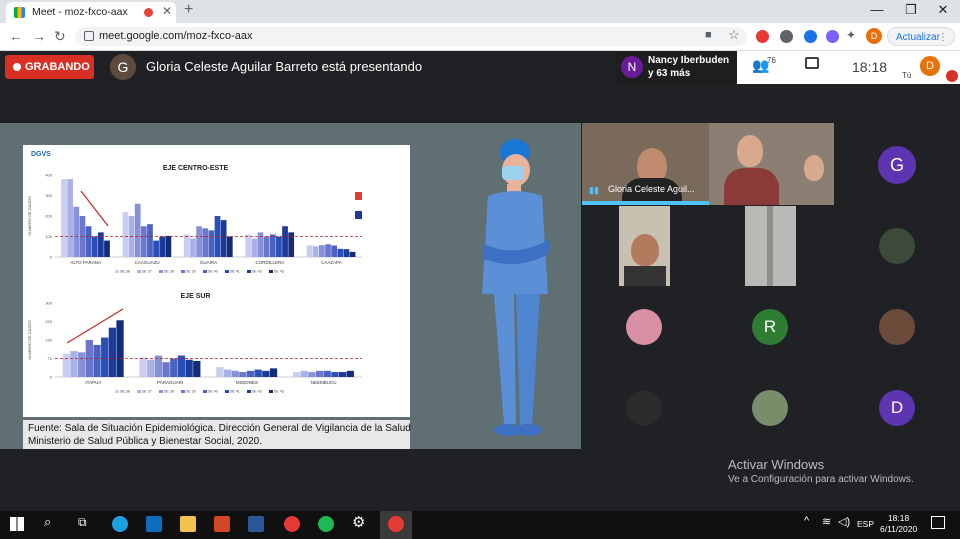  Describe the element at coordinates (943, 10) in the screenshot. I see `close-window-button: ✕` at that location.